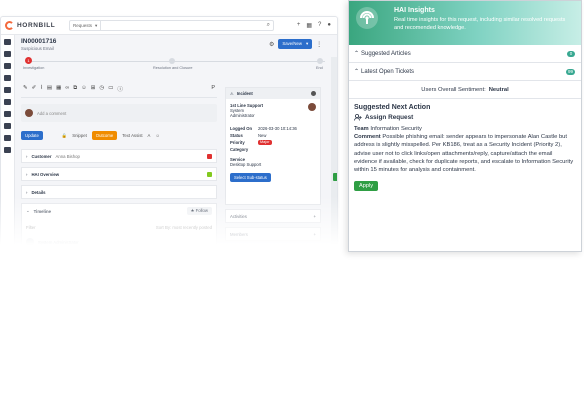 The height and width of the screenshot is (400, 584). Describe the element at coordinates (209, 156) in the screenshot. I see `customer-status-icon` at that location.